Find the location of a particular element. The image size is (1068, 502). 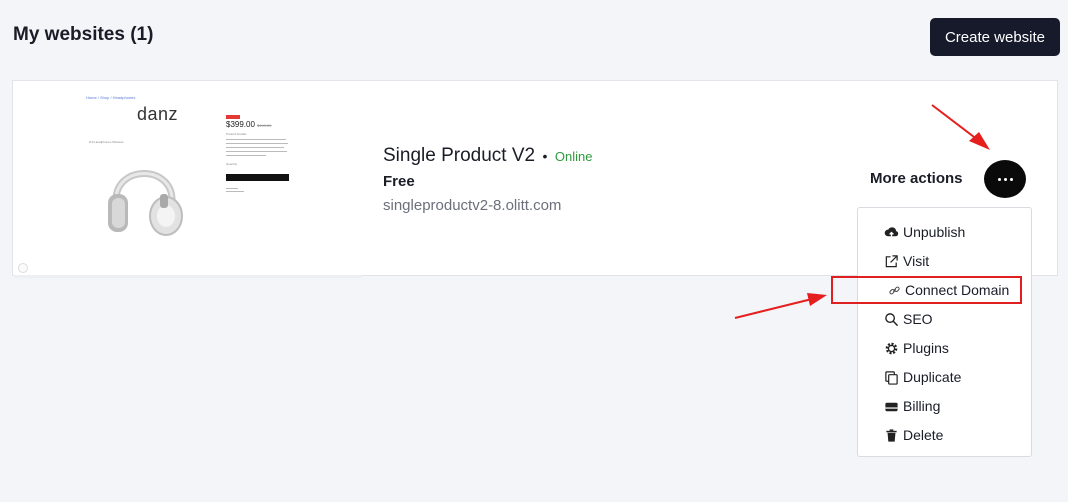

menu-item-connect-domain: Connect Domain is located at coordinates (948, 290).